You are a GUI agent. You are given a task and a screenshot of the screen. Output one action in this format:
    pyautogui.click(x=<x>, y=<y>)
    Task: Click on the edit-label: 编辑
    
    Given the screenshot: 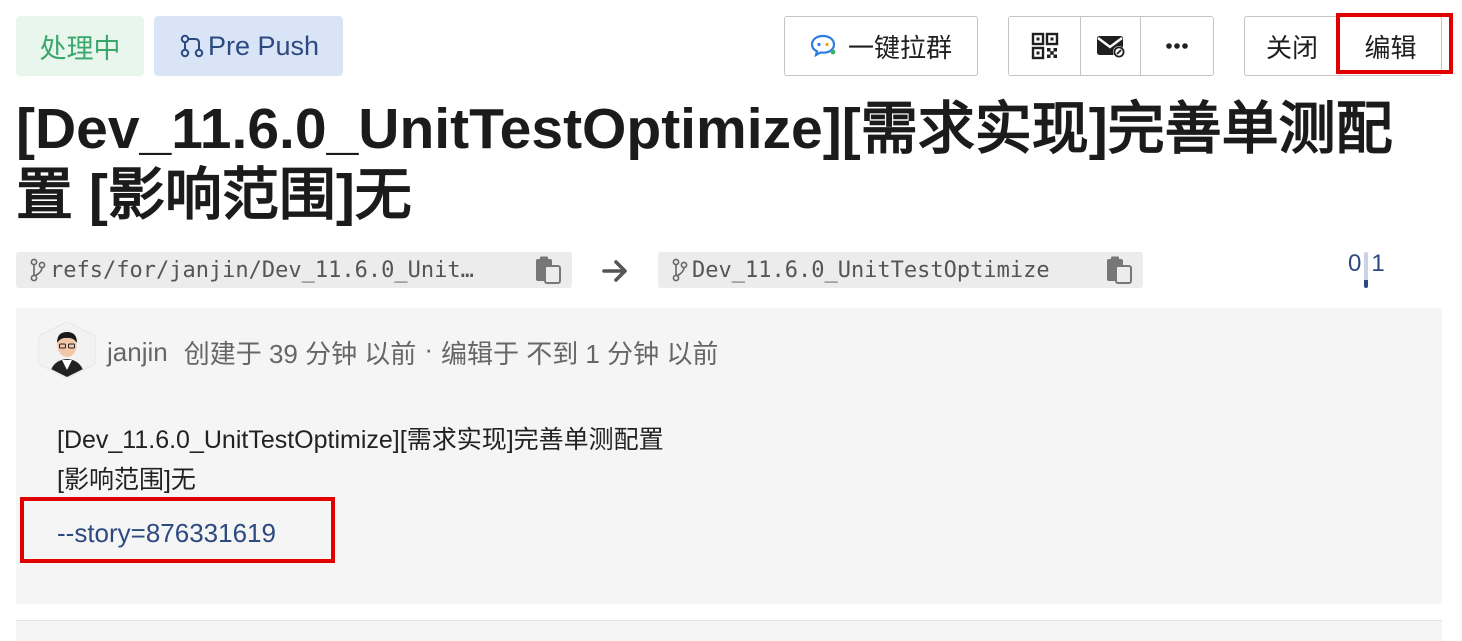 What is the action you would take?
    pyautogui.click(x=1390, y=47)
    